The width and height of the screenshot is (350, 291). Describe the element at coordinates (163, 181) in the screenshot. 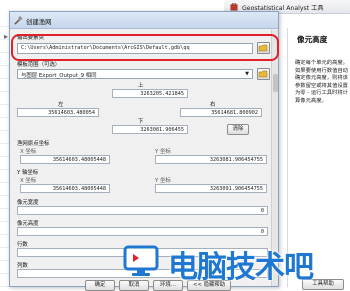

I see `y-axis-y-label: Y 坐标` at that location.